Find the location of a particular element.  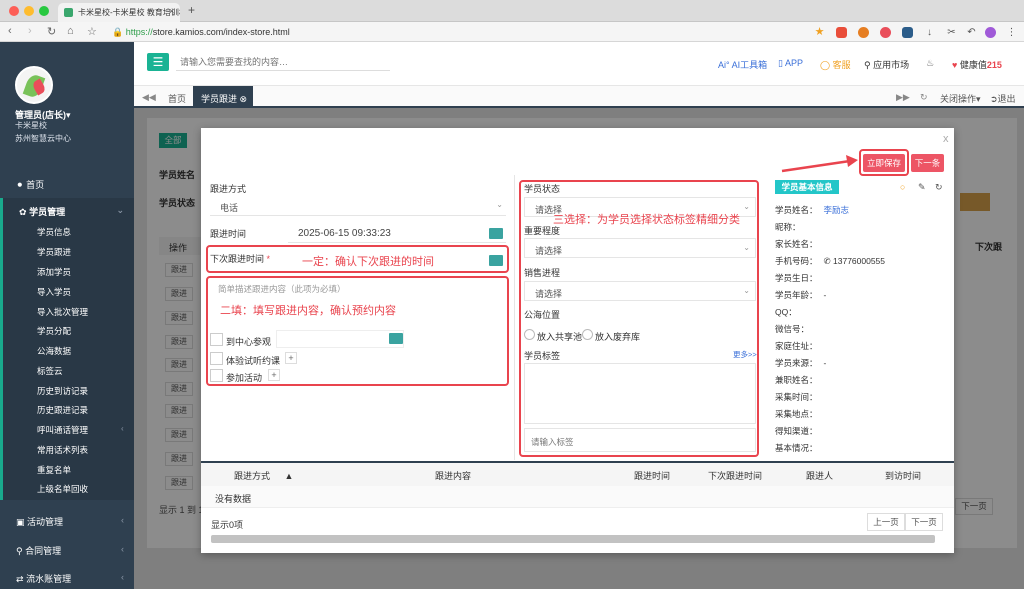

download-icon: ↓ is located at coordinates (929, 32).